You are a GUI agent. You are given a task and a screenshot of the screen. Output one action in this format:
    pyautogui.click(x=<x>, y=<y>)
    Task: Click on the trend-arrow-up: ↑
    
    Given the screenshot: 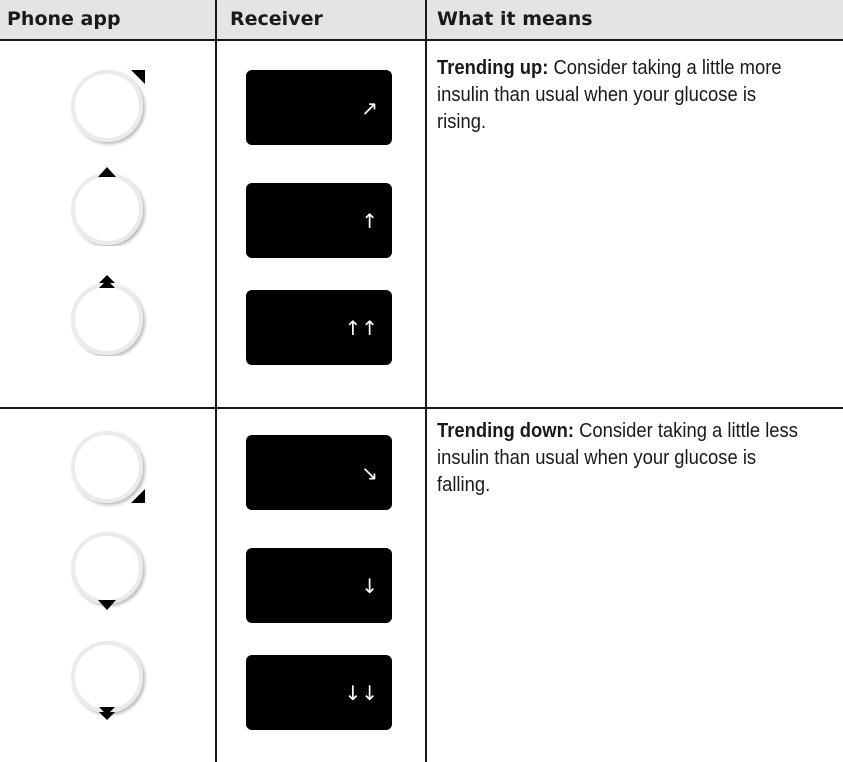 What is the action you would take?
    pyautogui.click(x=369, y=220)
    